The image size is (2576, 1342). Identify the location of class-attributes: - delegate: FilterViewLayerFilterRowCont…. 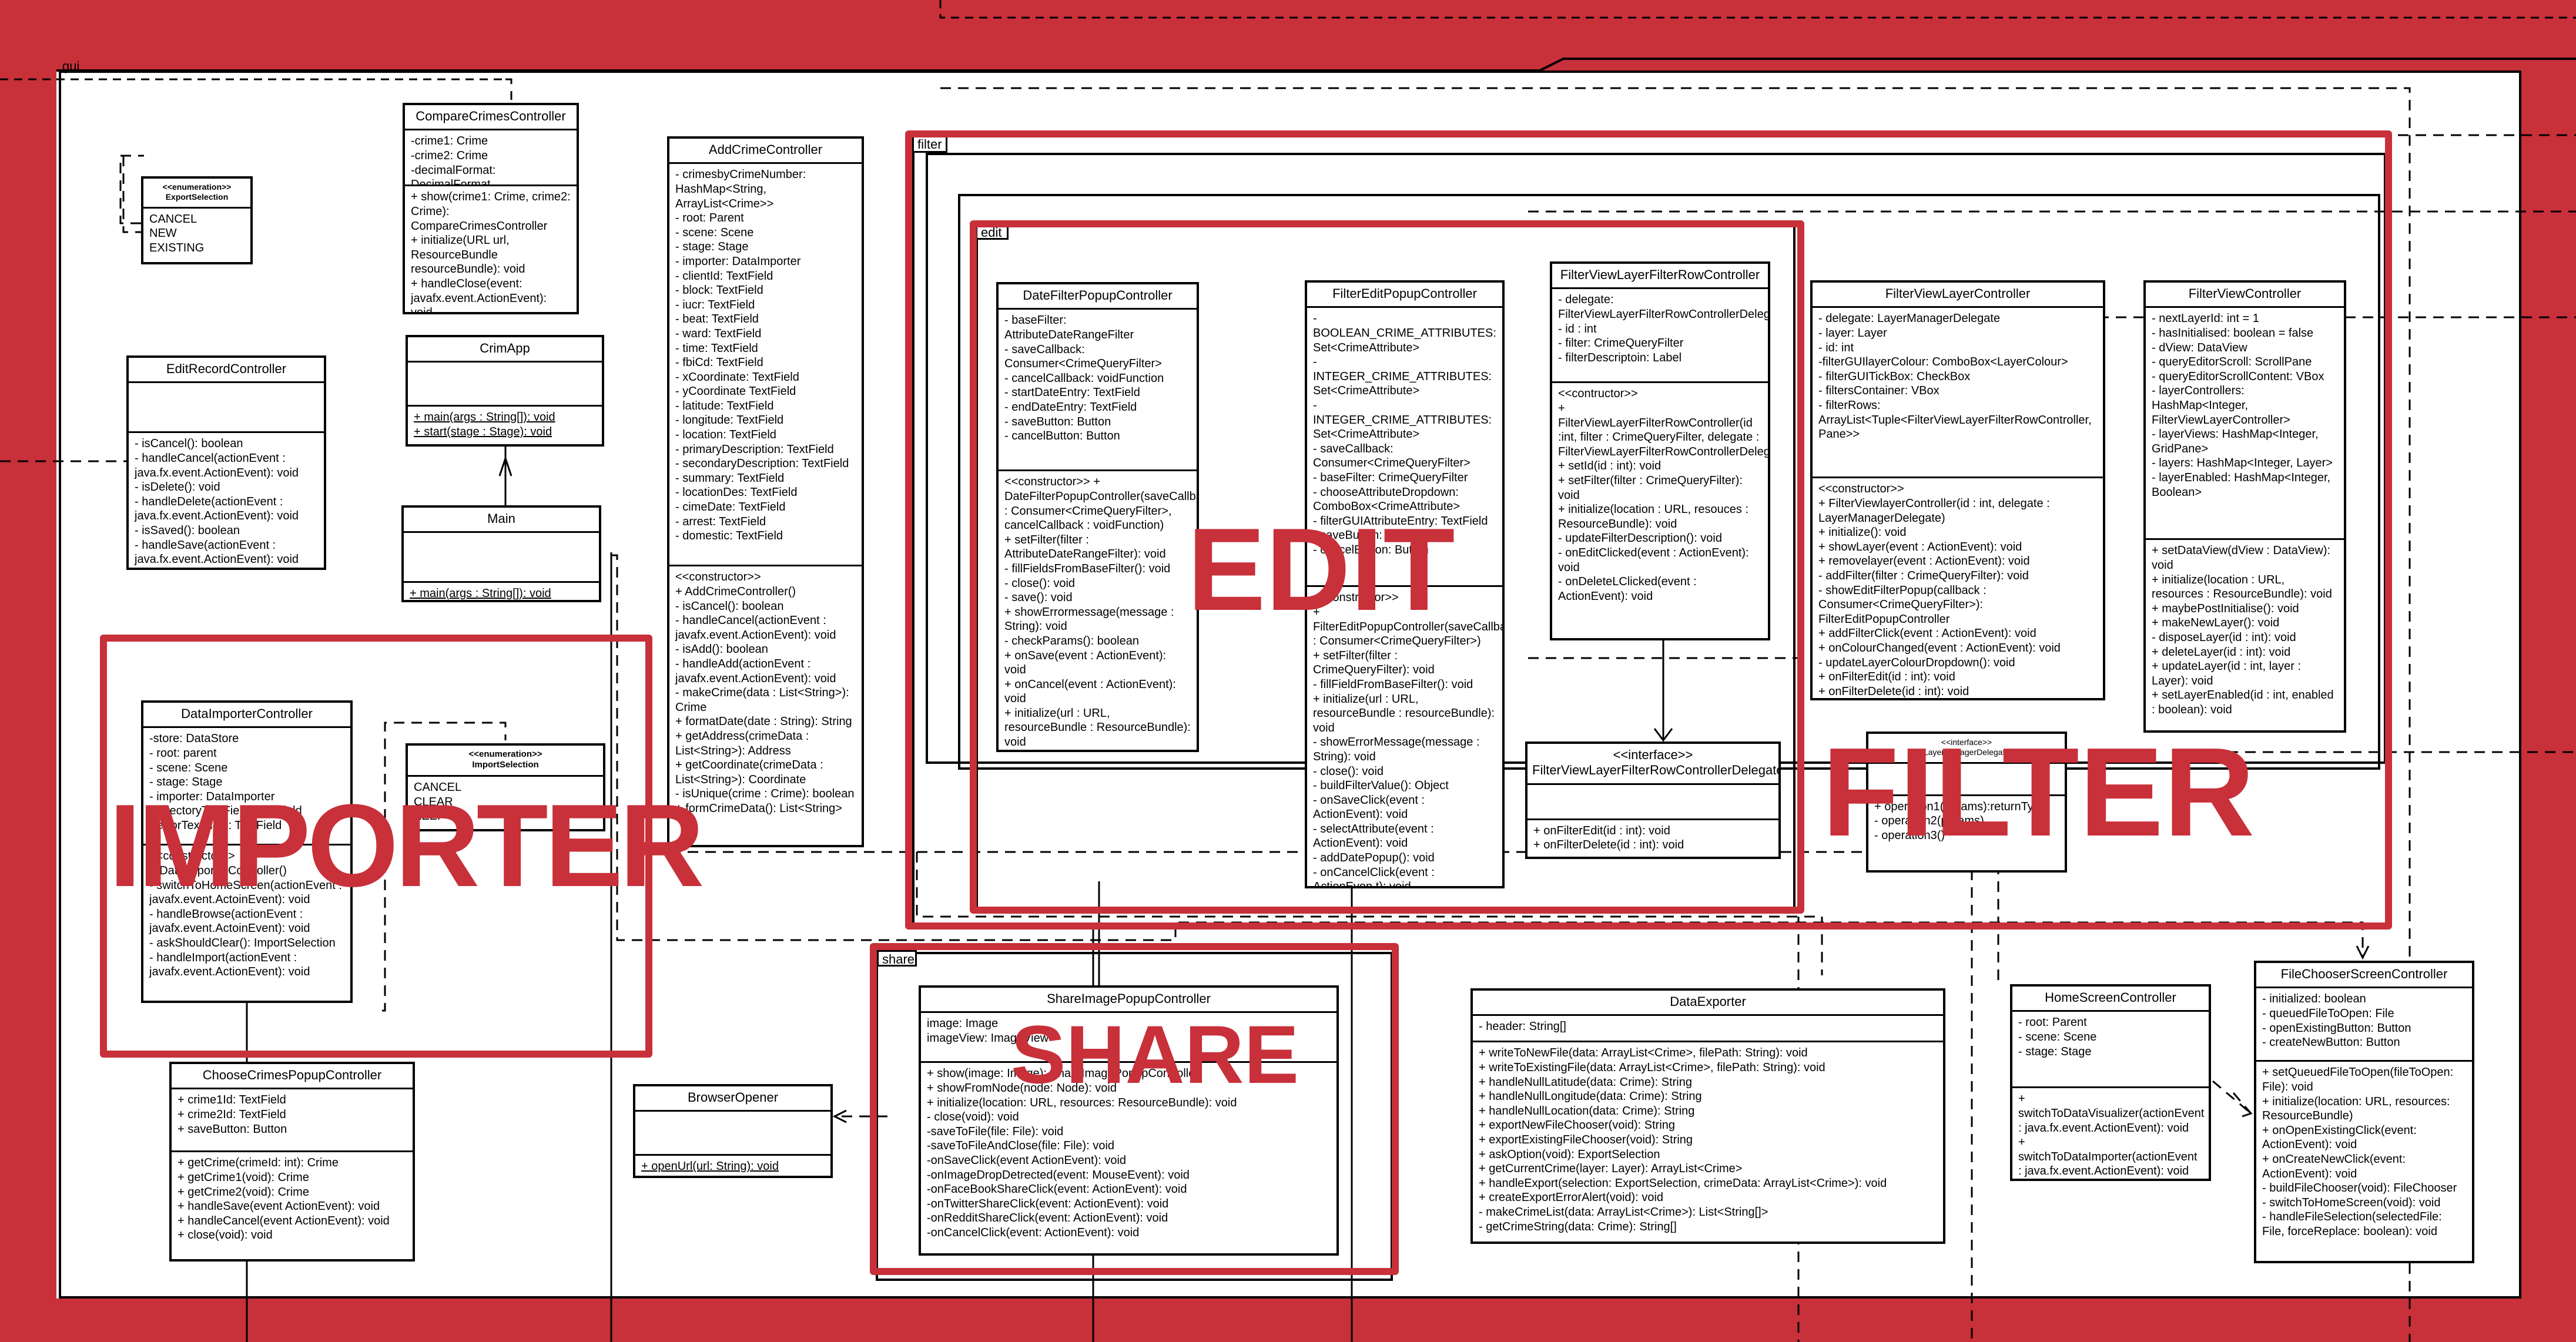
(1660, 336).